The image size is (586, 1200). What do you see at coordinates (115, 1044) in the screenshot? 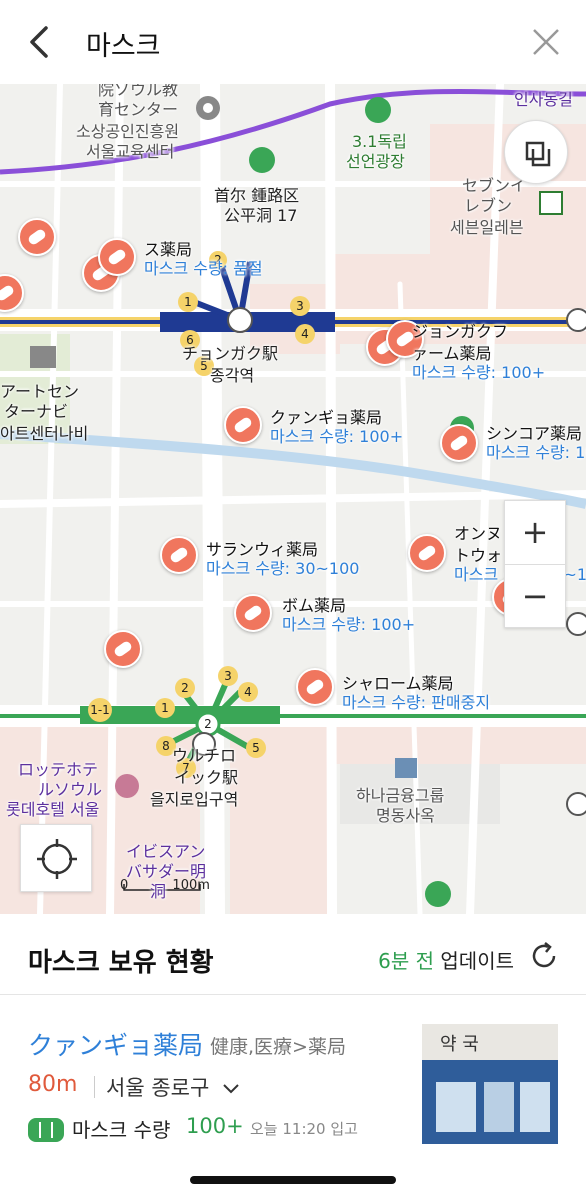
I see `store-name: クァンギョ薬局` at bounding box center [115, 1044].